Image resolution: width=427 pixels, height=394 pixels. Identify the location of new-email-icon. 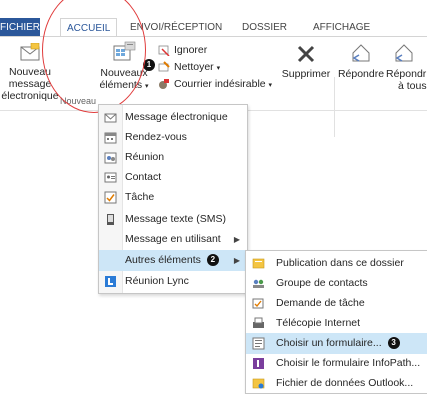
(30, 52).